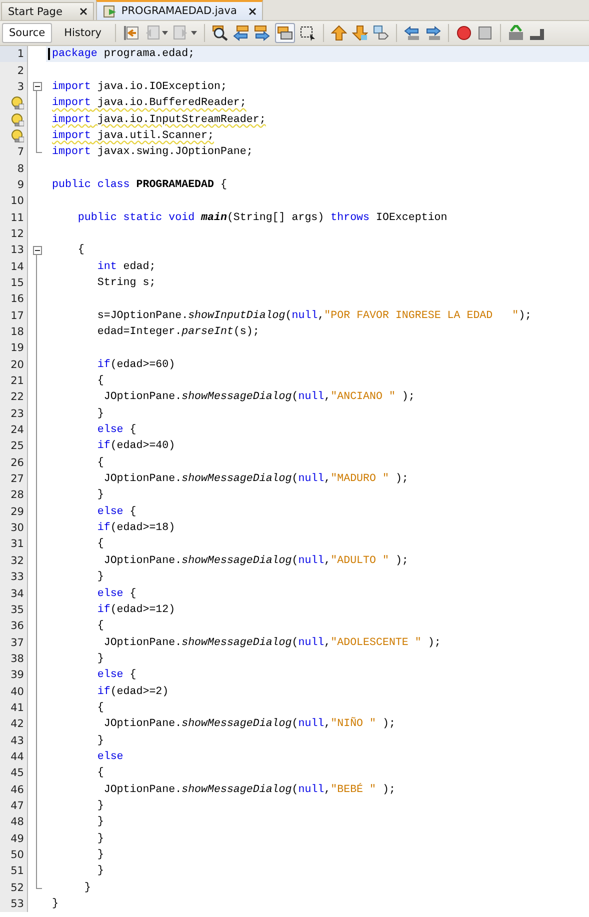  What do you see at coordinates (17, 577) in the screenshot?
I see `line-number: 33` at bounding box center [17, 577].